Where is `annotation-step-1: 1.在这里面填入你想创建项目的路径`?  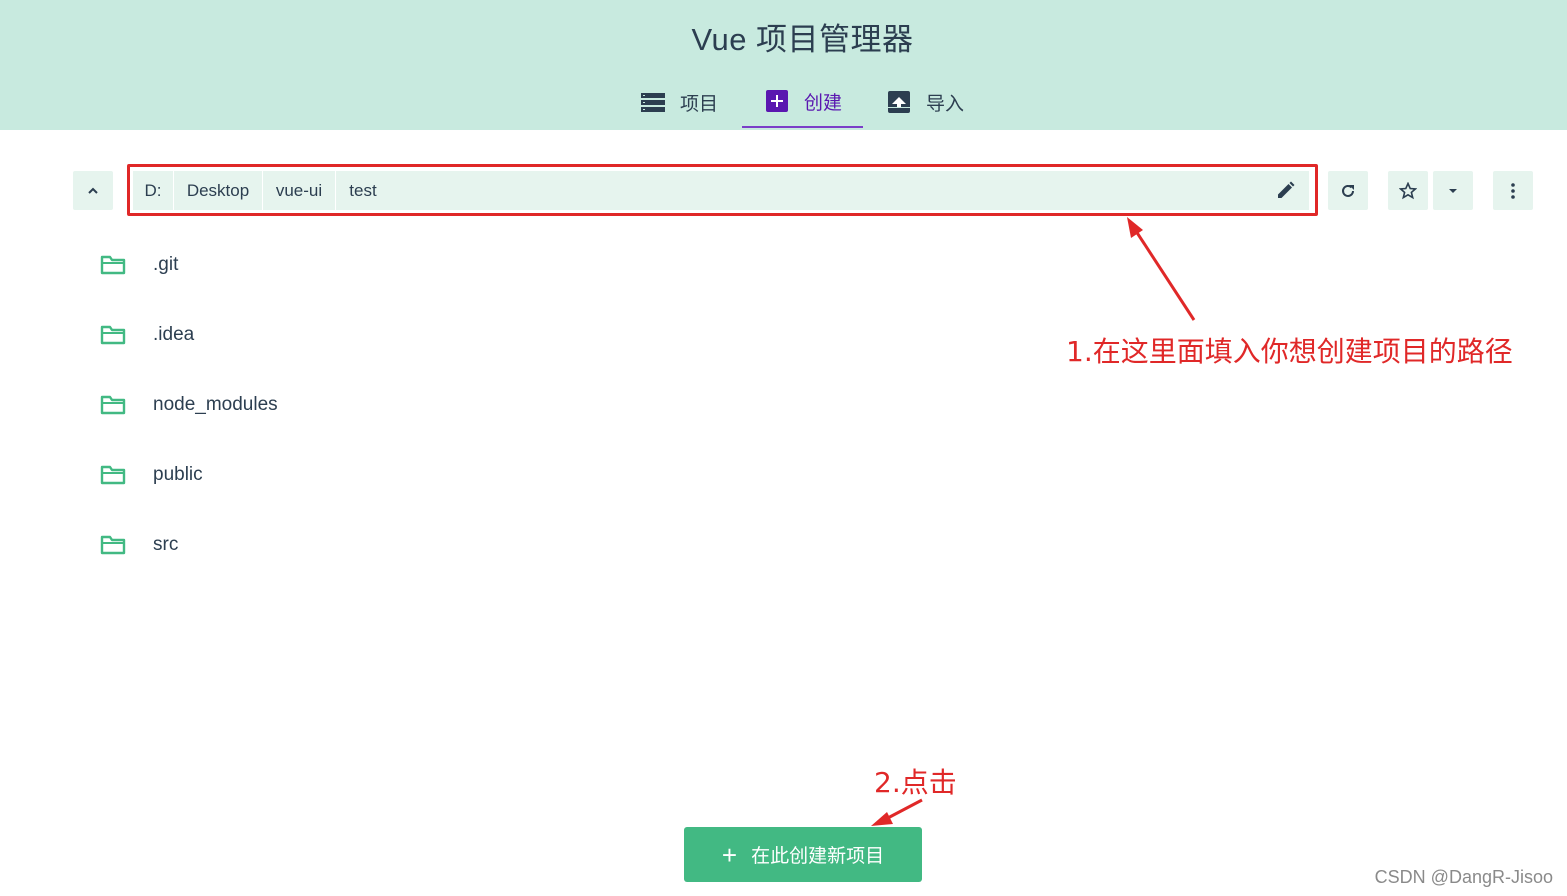
annotation-step-1: 1.在这里面填入你想创建项目的路径 is located at coordinates (1289, 351).